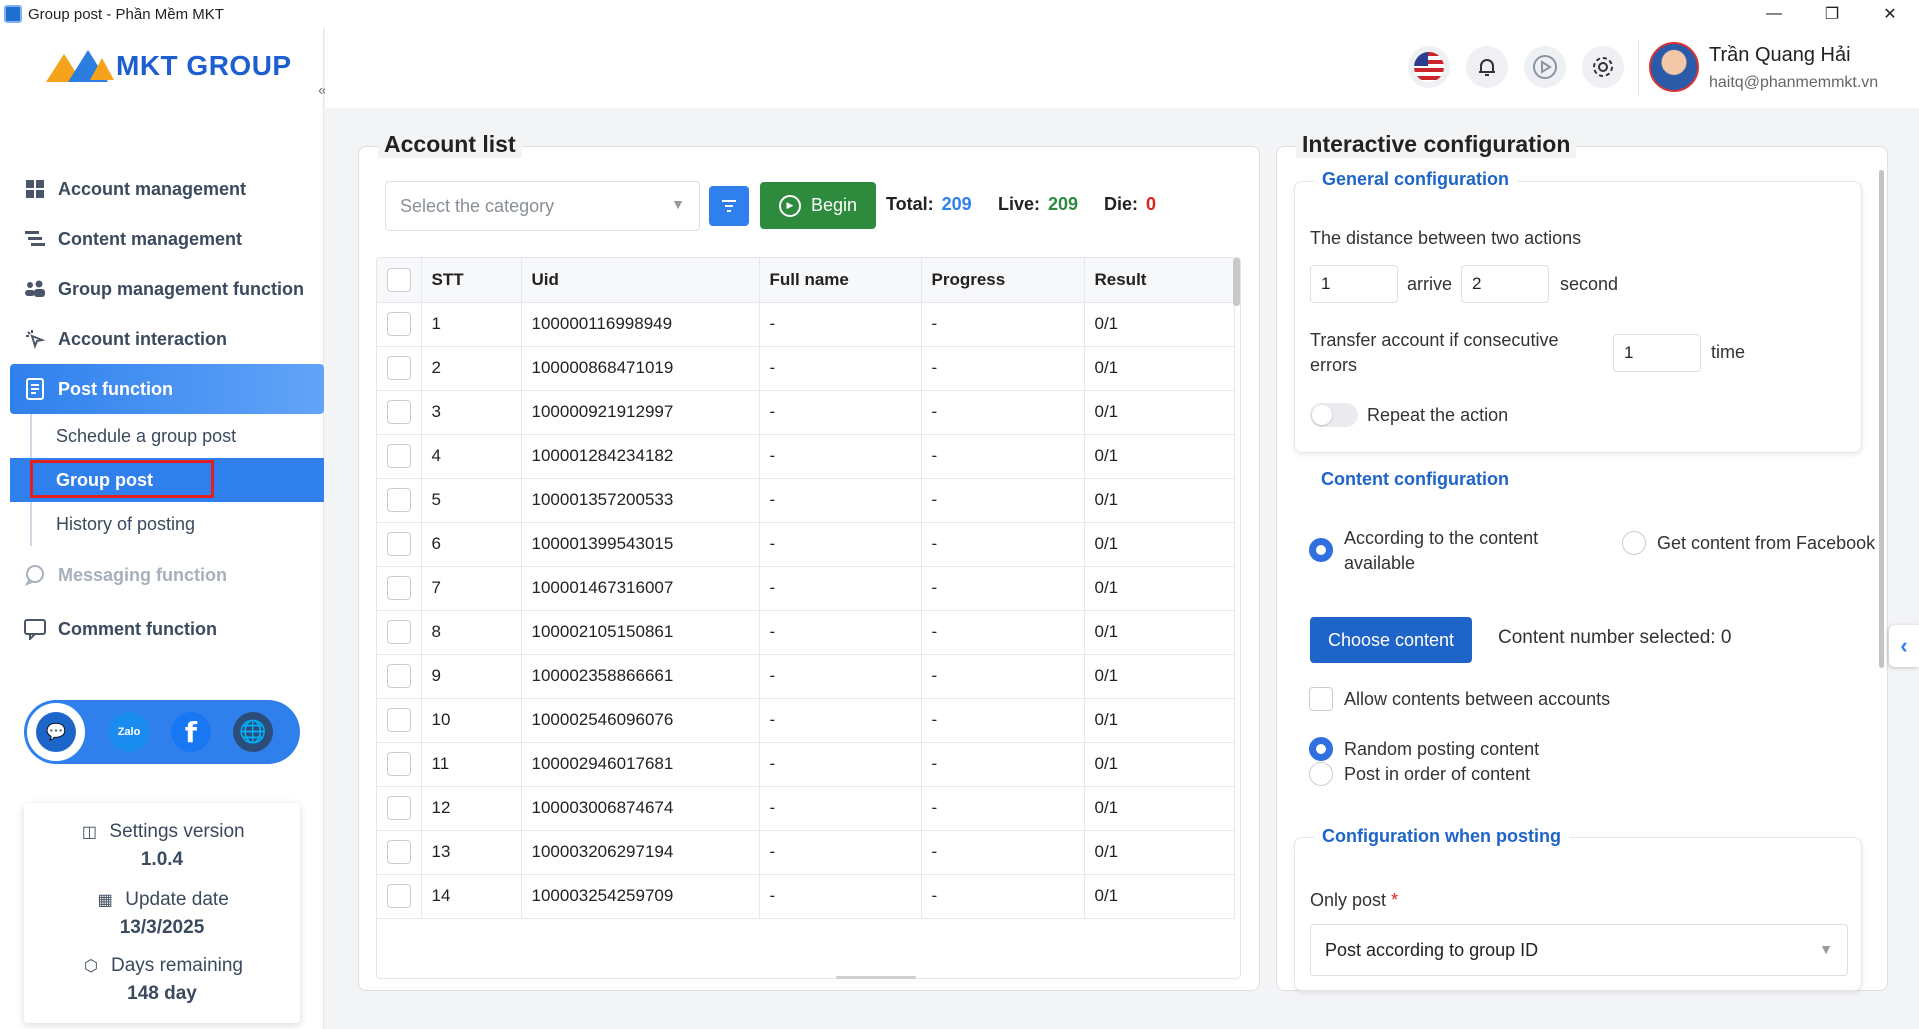 Image resolution: width=1919 pixels, height=1029 pixels. Describe the element at coordinates (806, 808) in the screenshot. I see `table-row: 12 100003006874674- -0/1` at that location.